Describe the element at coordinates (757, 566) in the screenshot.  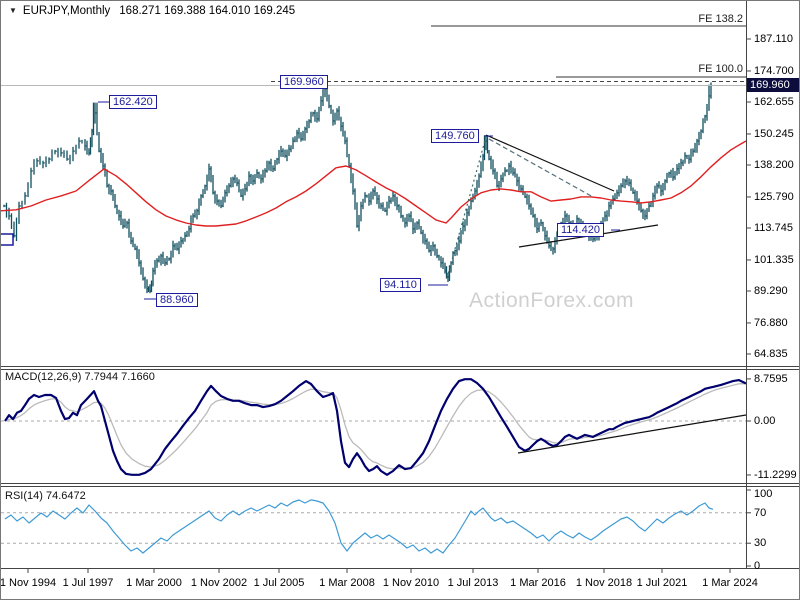
I see `rsi-tick-label: 0` at that location.